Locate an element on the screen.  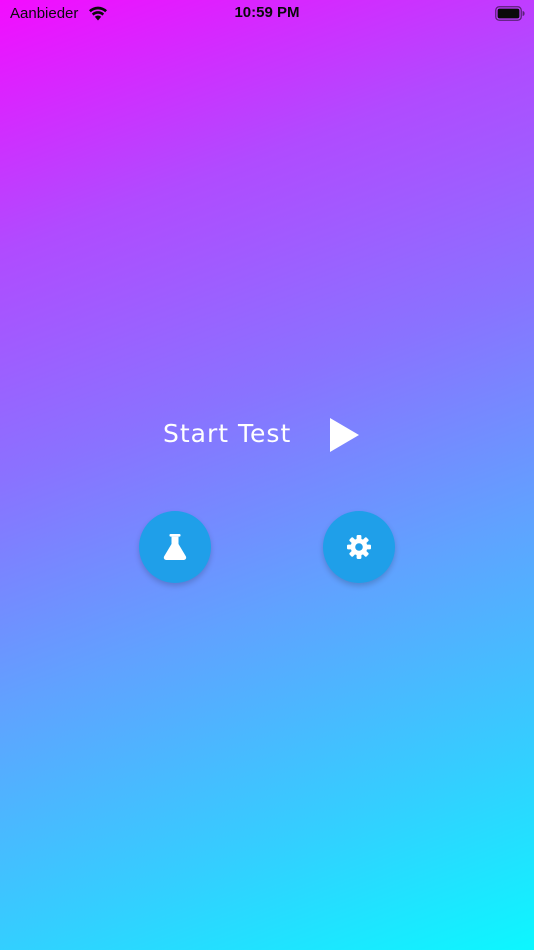
flask-icon is located at coordinates (175, 547).